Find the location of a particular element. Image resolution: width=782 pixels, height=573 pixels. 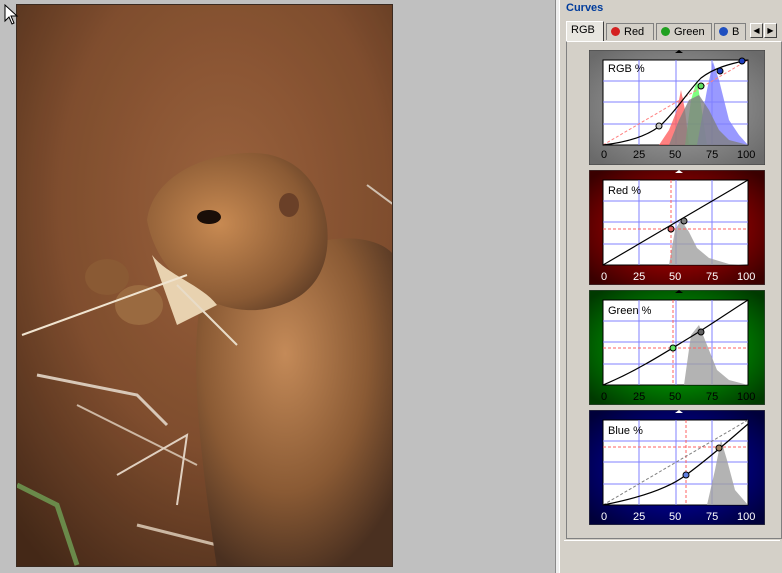

tab-red: Red is located at coordinates (630, 31).